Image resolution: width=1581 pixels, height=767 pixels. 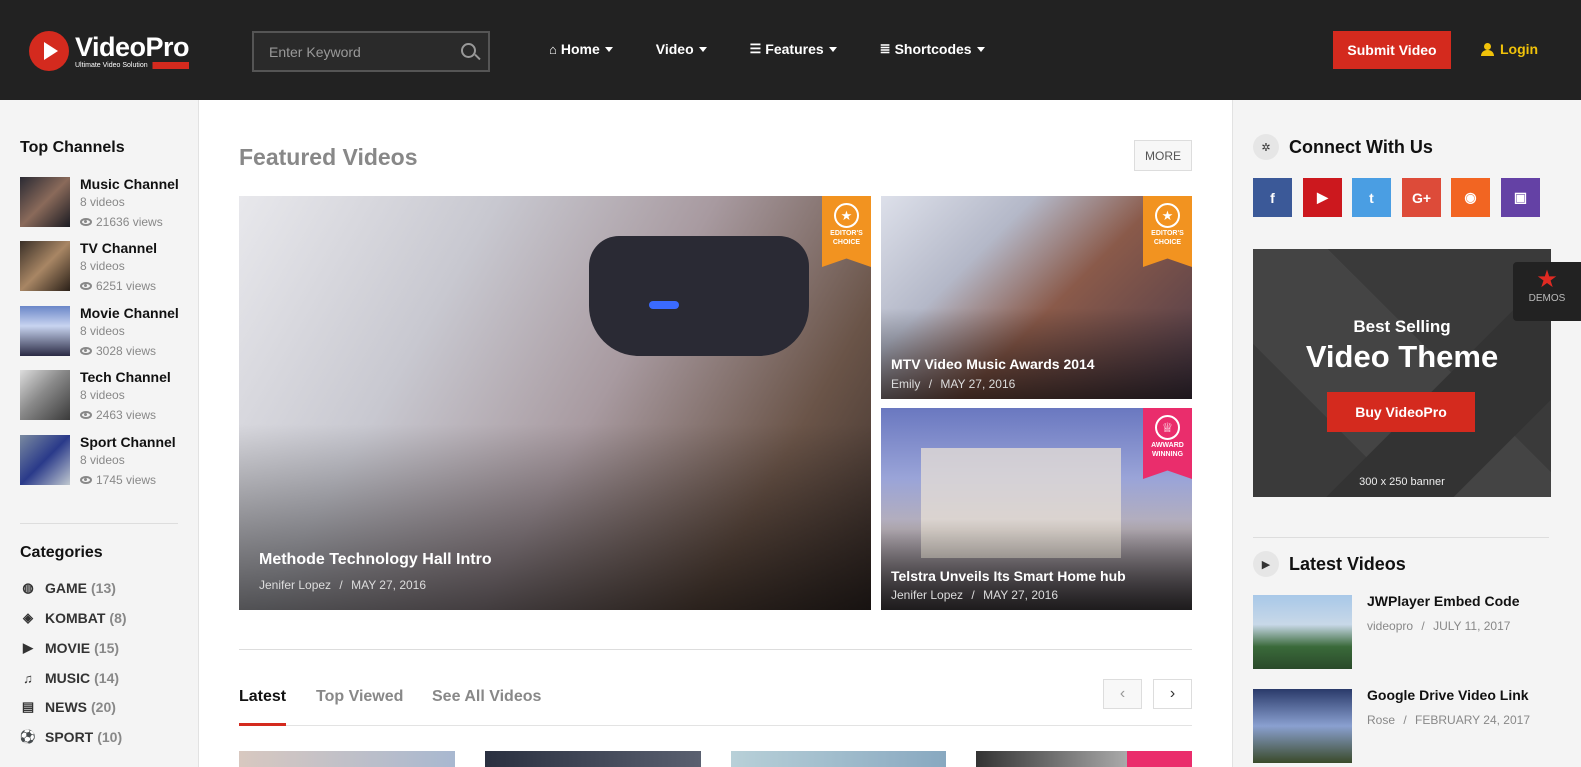 What do you see at coordinates (371, 51) in the screenshot?
I see `search-input` at bounding box center [371, 51].